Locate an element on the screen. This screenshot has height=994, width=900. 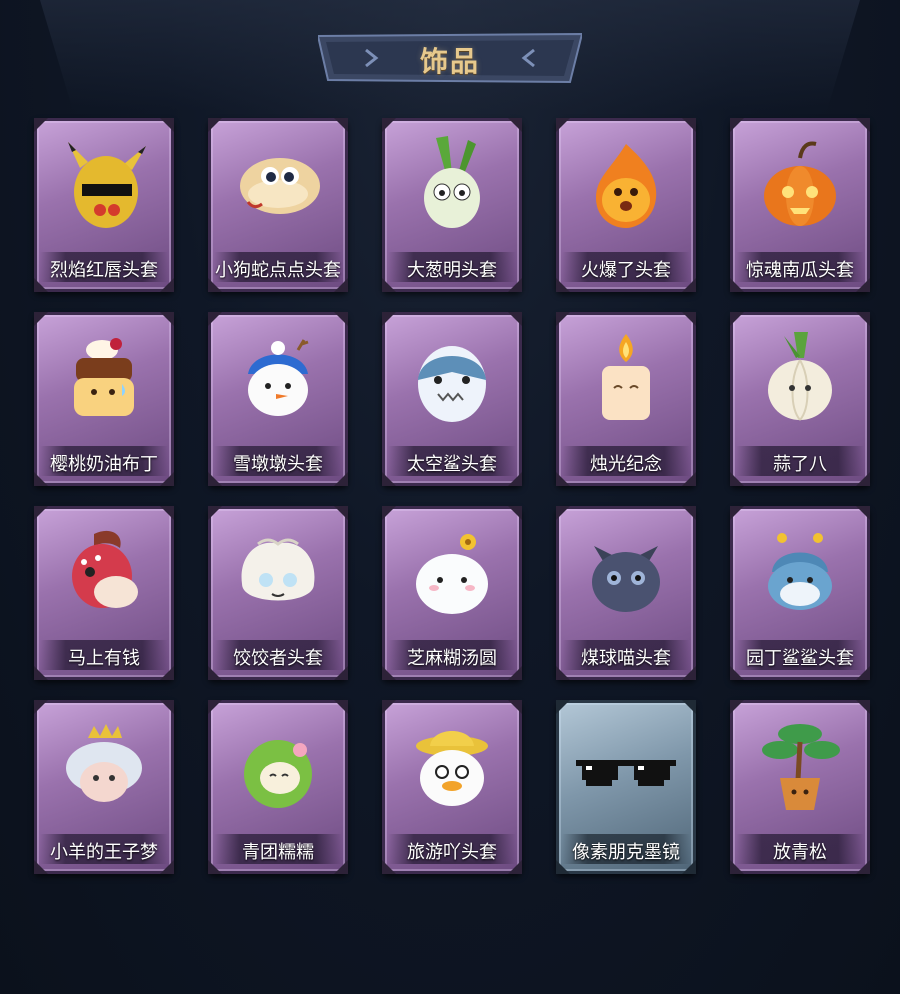
item-card: 园丁鲨鲨头套 is located at coordinates (800, 593).